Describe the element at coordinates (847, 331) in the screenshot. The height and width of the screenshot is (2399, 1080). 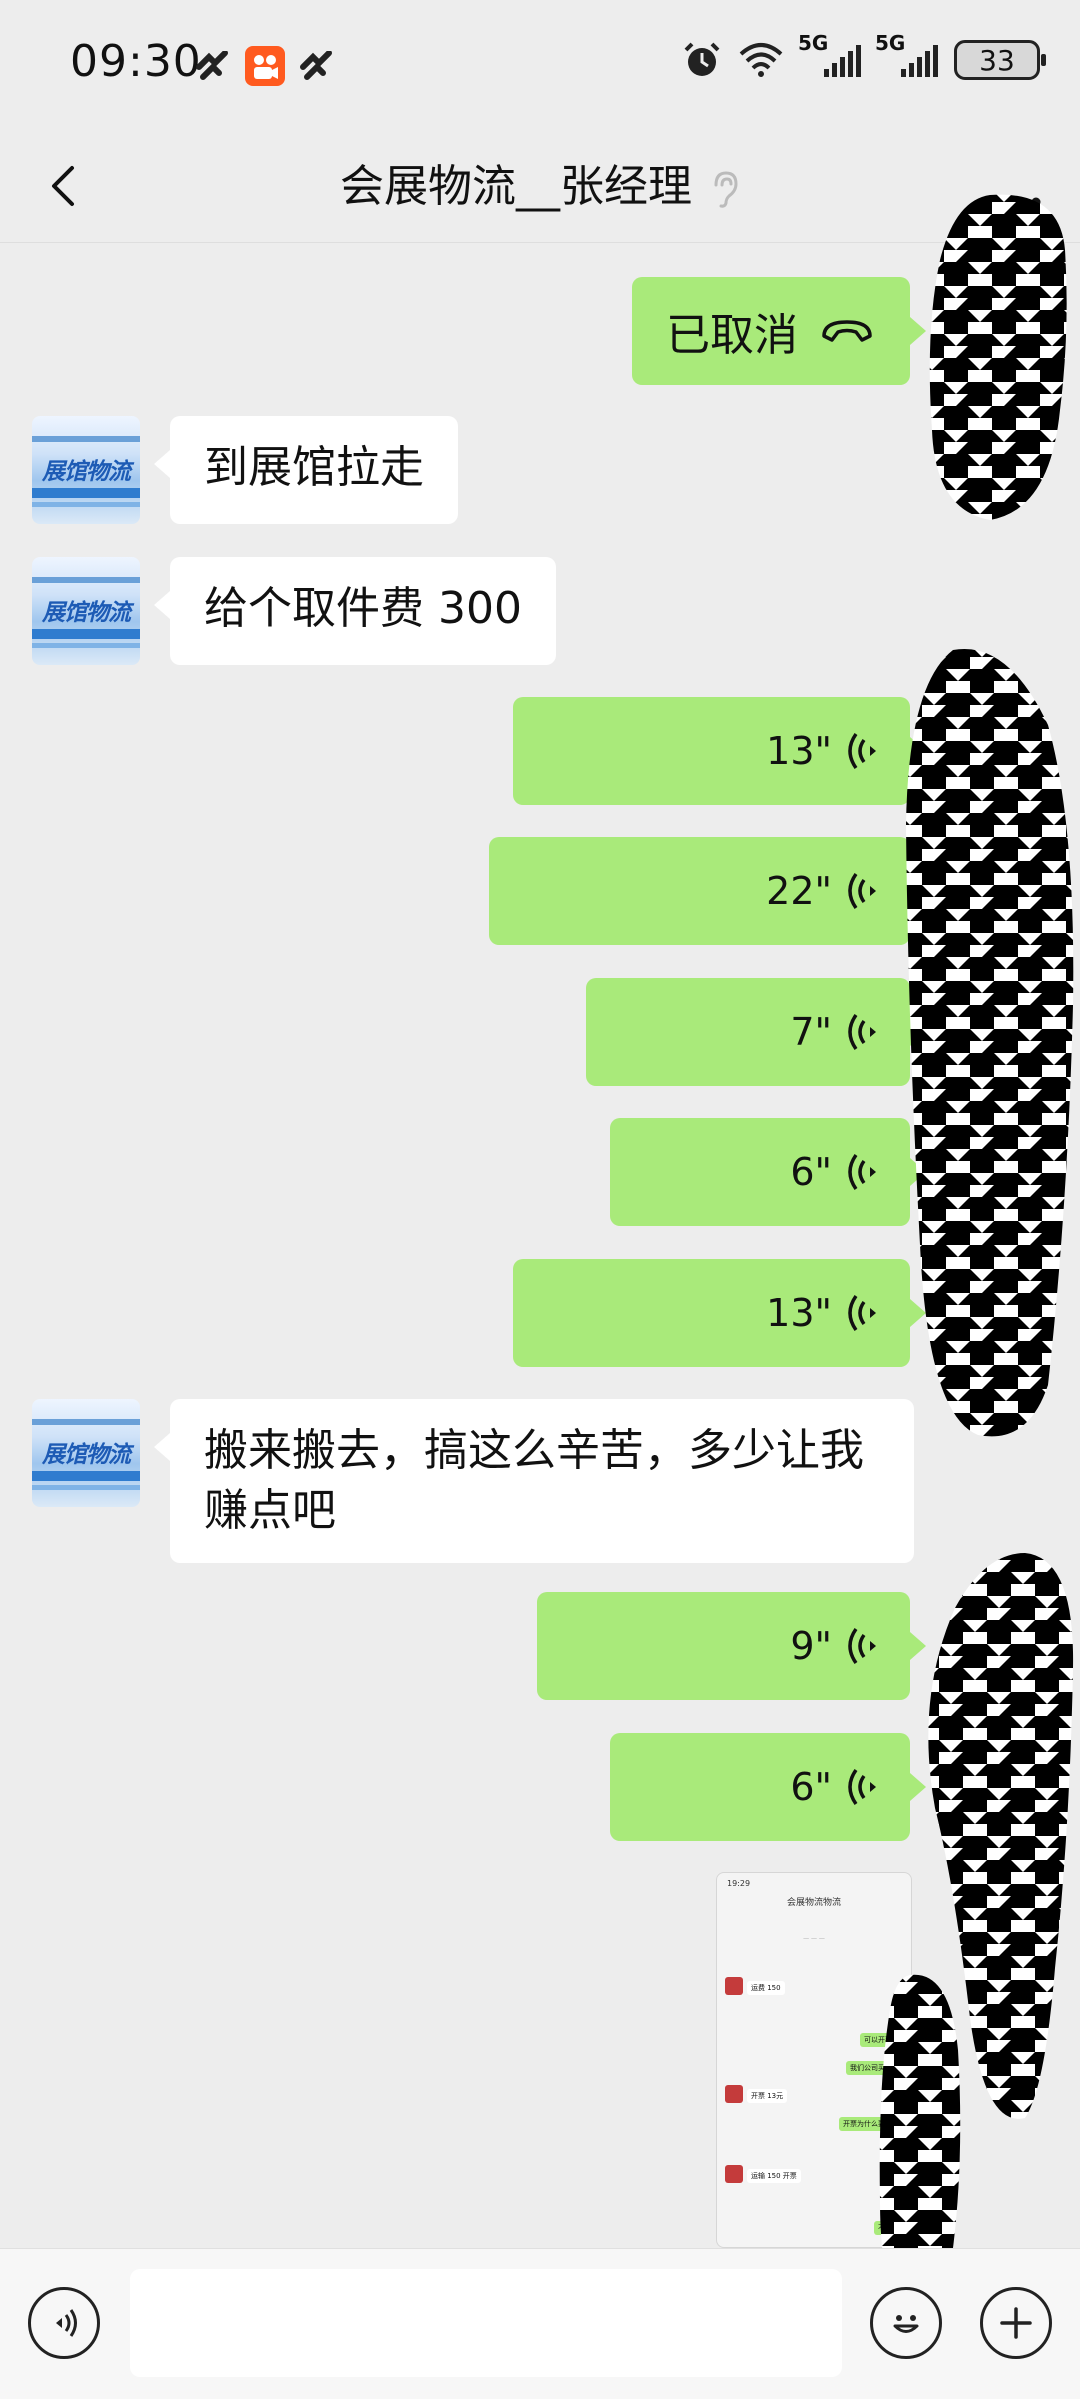
I see `phone-hangup-icon` at that location.